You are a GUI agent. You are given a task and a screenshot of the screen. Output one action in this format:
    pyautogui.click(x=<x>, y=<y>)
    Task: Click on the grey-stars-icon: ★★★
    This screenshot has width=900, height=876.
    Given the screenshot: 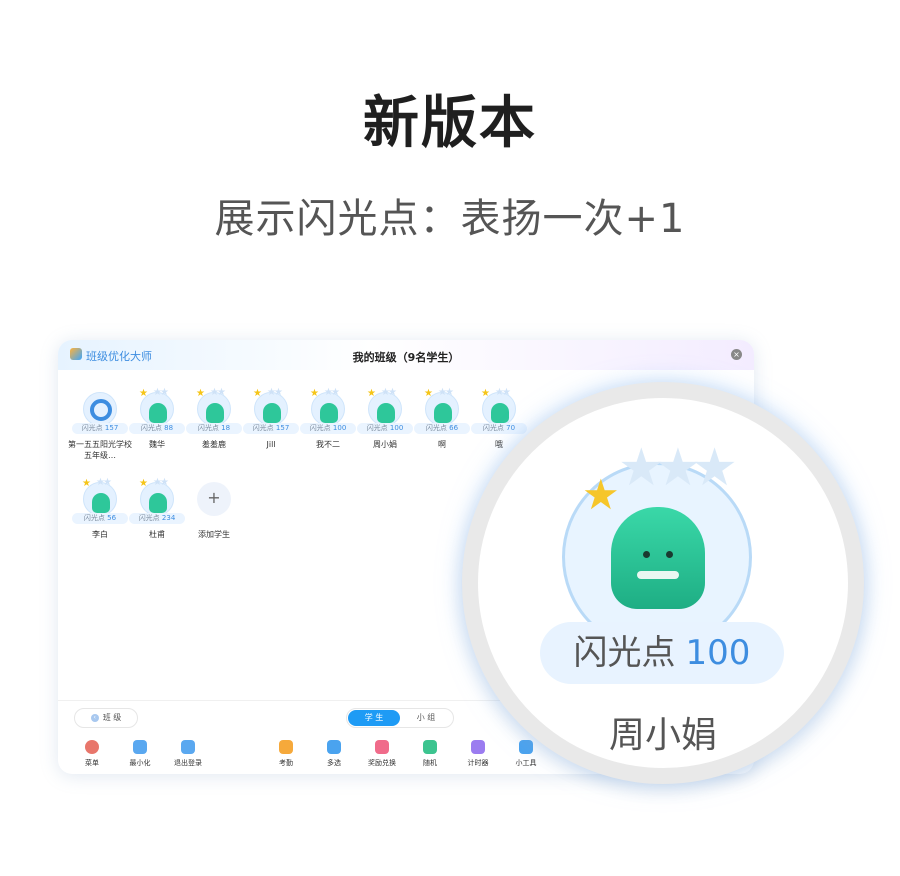 What is the action you would take?
    pyautogui.click(x=678, y=468)
    